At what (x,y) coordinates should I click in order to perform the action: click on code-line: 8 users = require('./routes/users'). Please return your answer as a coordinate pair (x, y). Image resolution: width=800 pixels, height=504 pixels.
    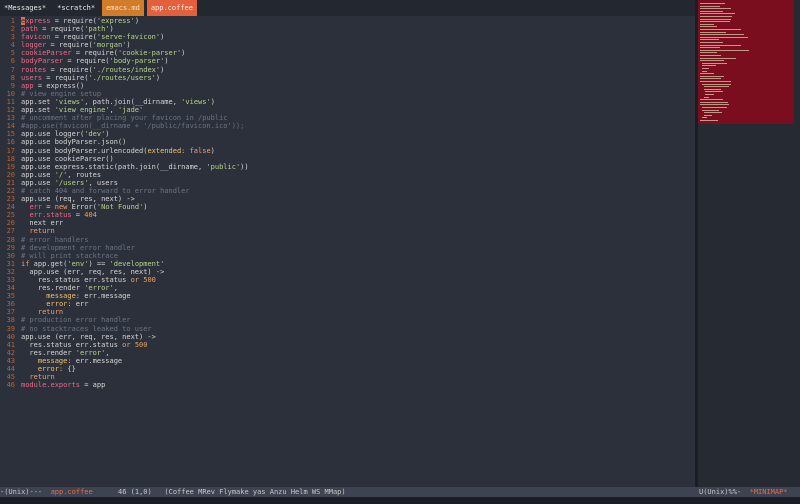
    Looking at the image, I should click on (347, 78).